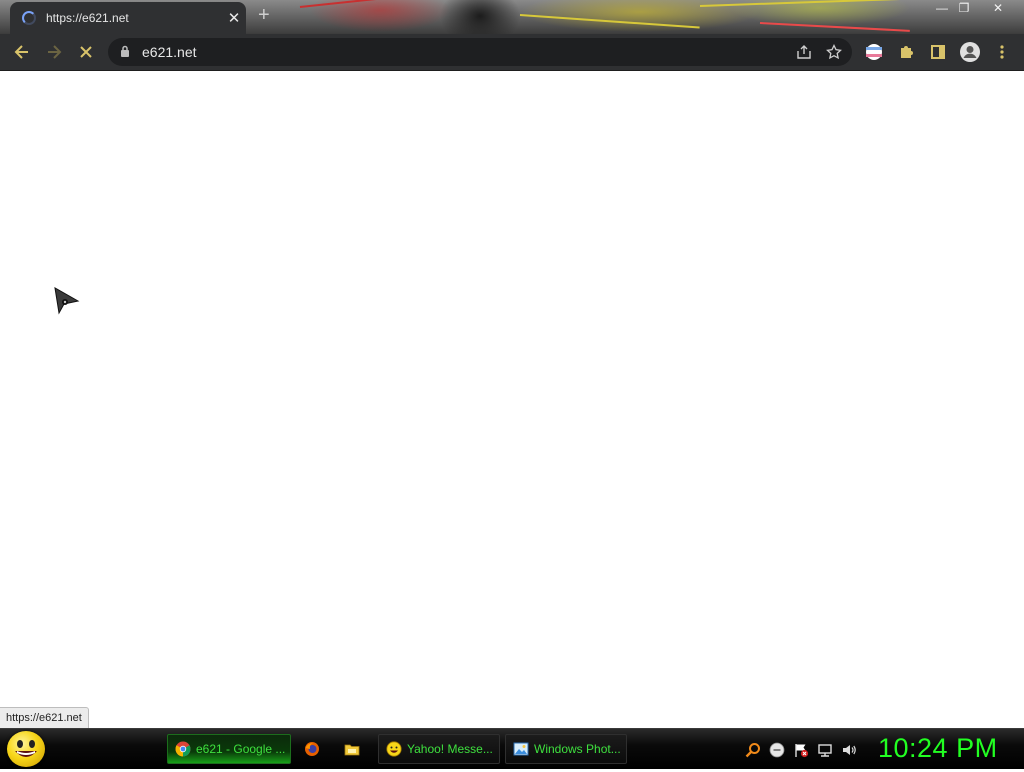 The image size is (1024, 772). What do you see at coordinates (67, 301) in the screenshot?
I see `mouse-cursor-icon` at bounding box center [67, 301].